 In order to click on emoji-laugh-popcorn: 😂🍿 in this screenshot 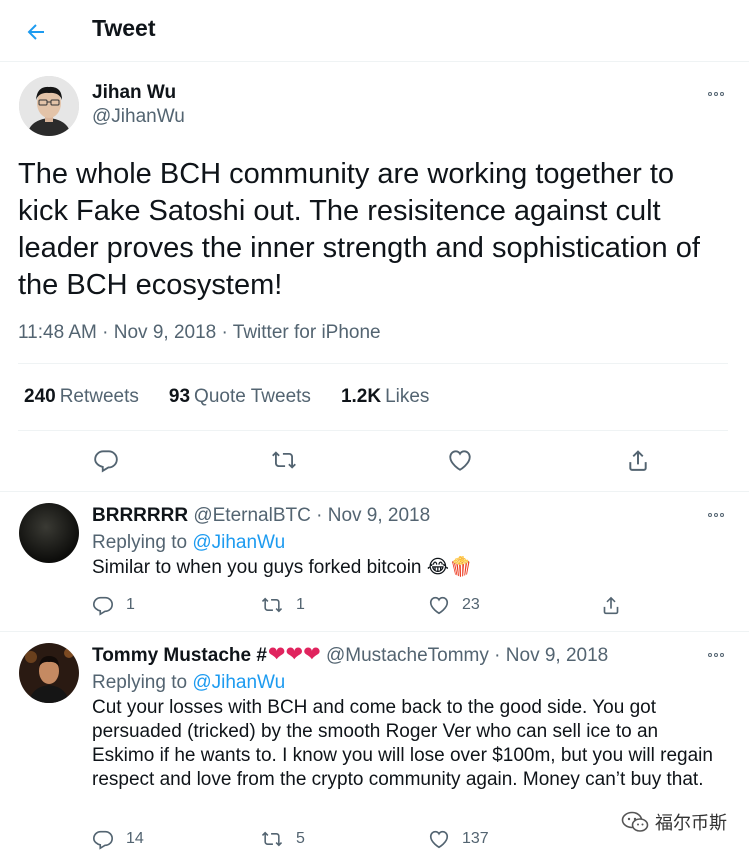, I will do `click(449, 567)`.